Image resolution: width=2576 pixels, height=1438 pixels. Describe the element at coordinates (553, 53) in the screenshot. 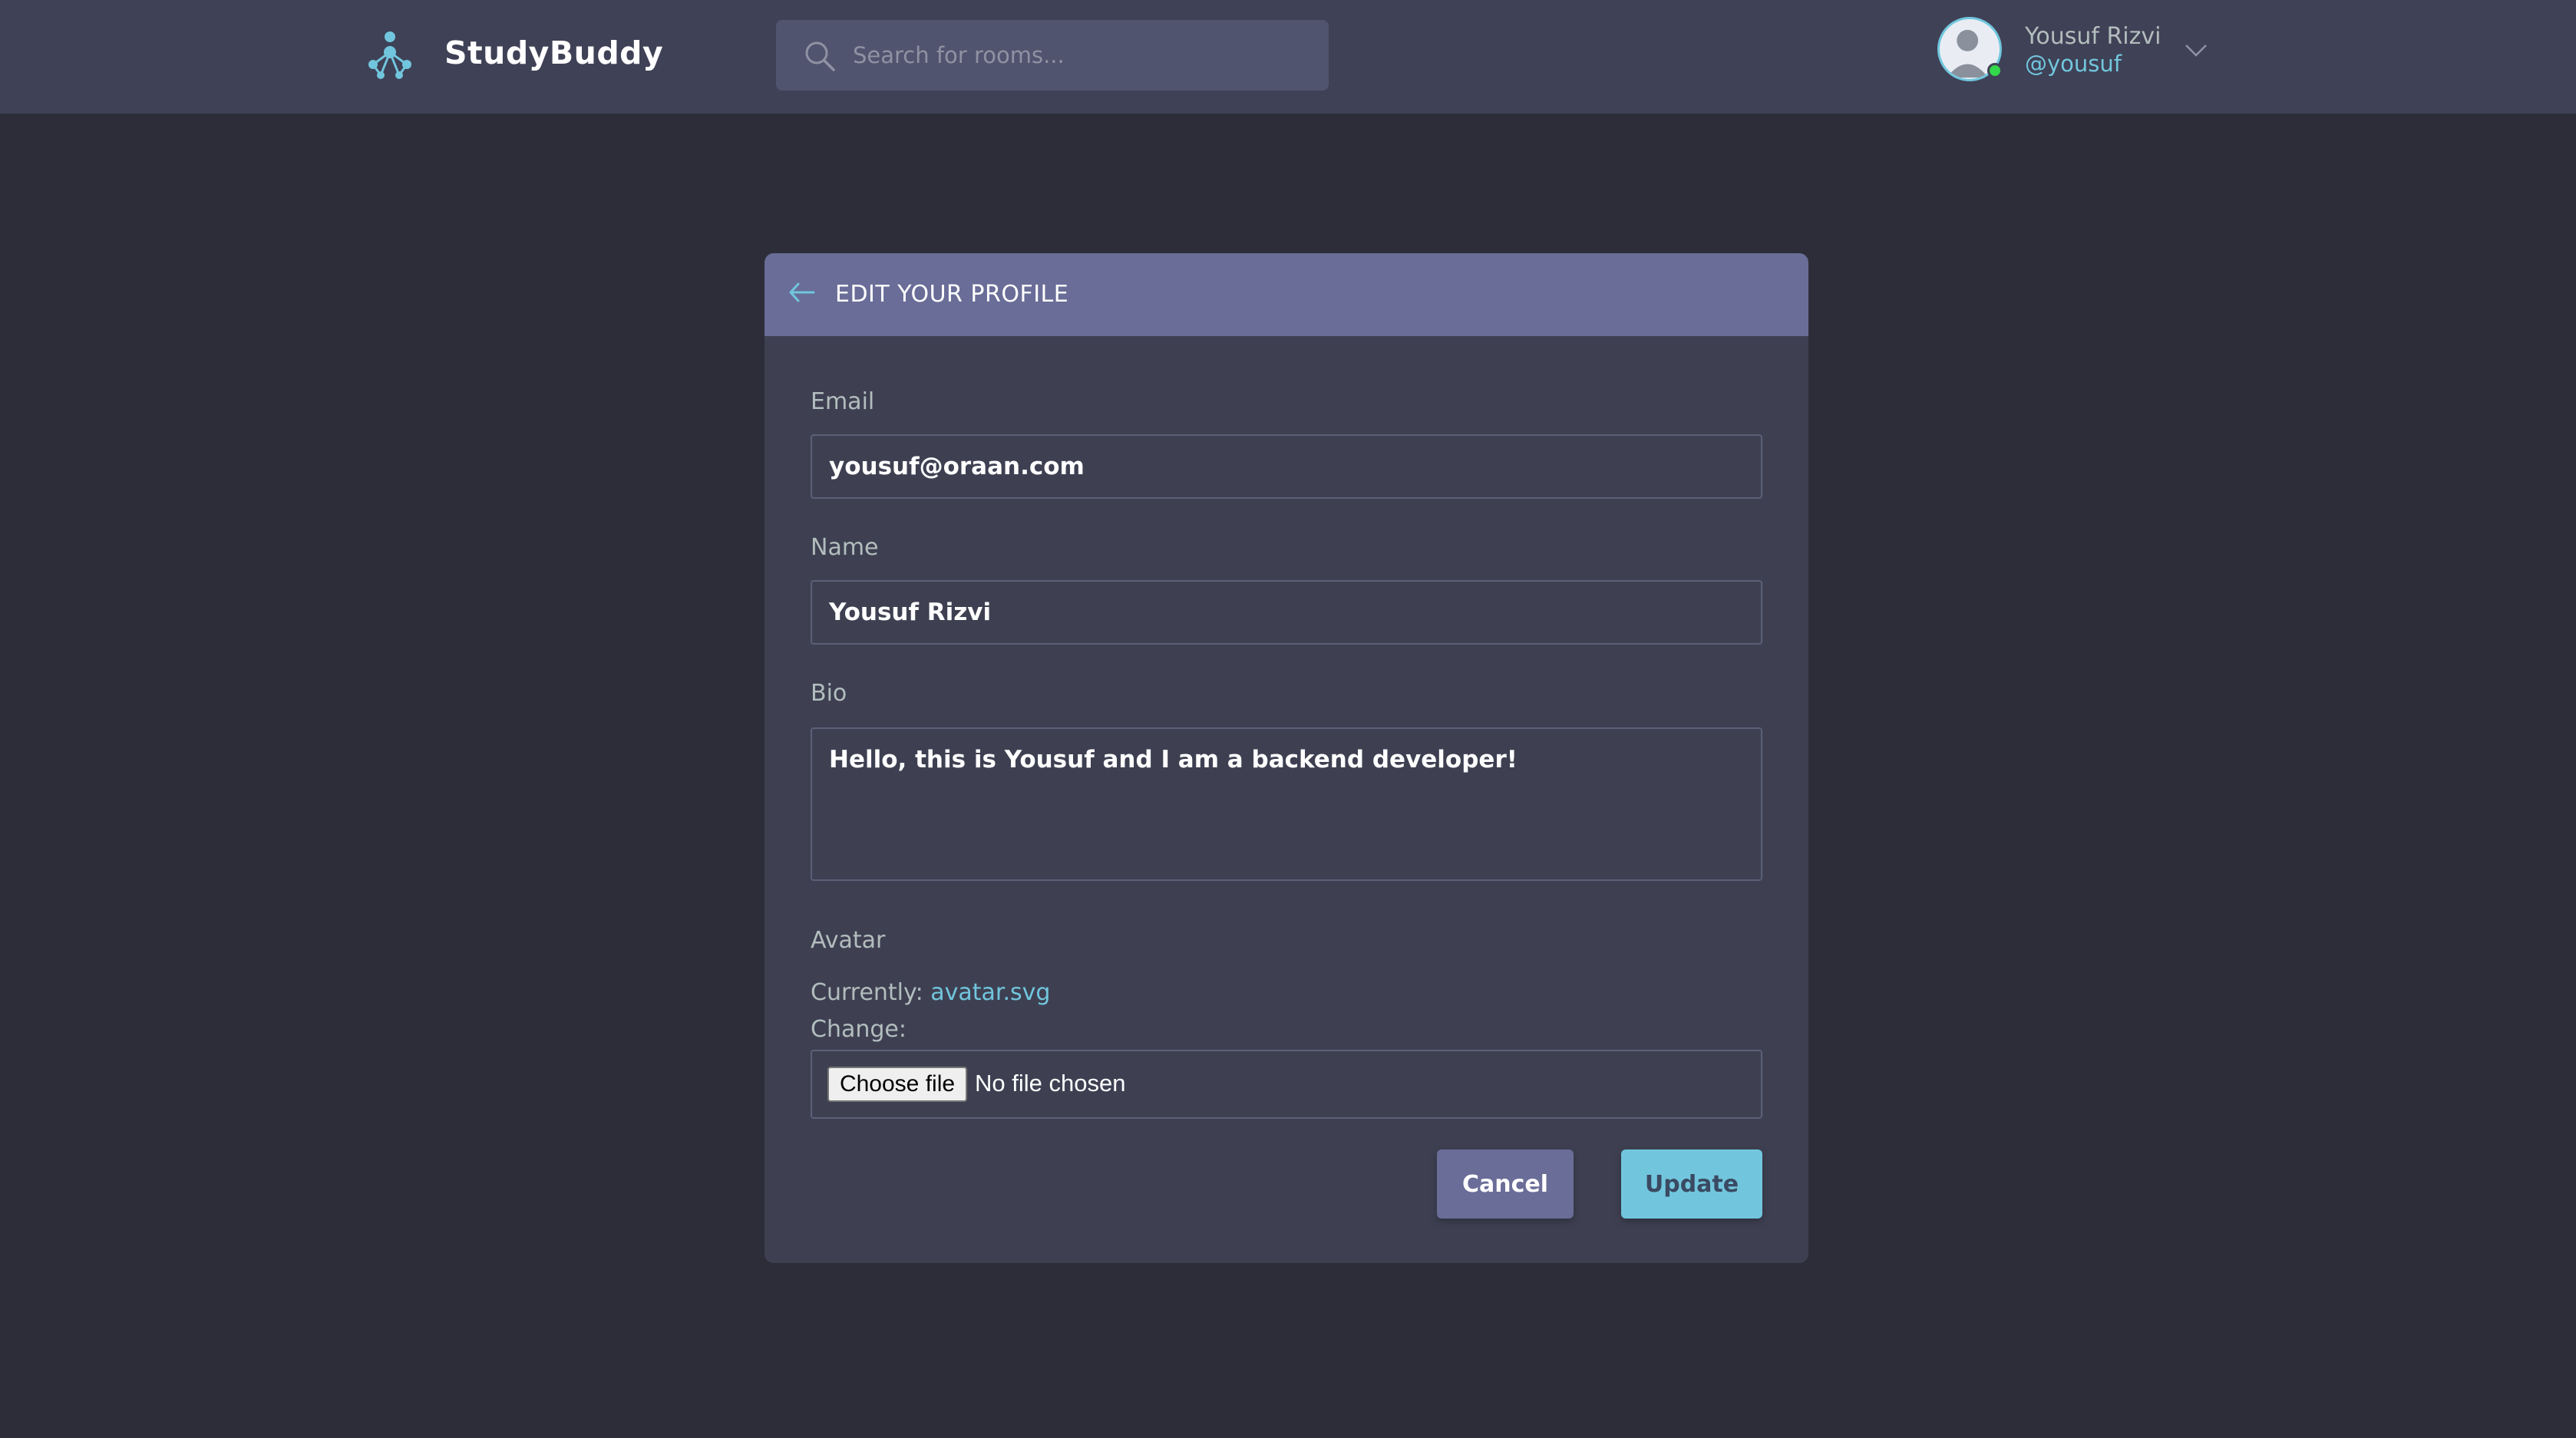

I see `brand-name: StudyBuddy` at that location.